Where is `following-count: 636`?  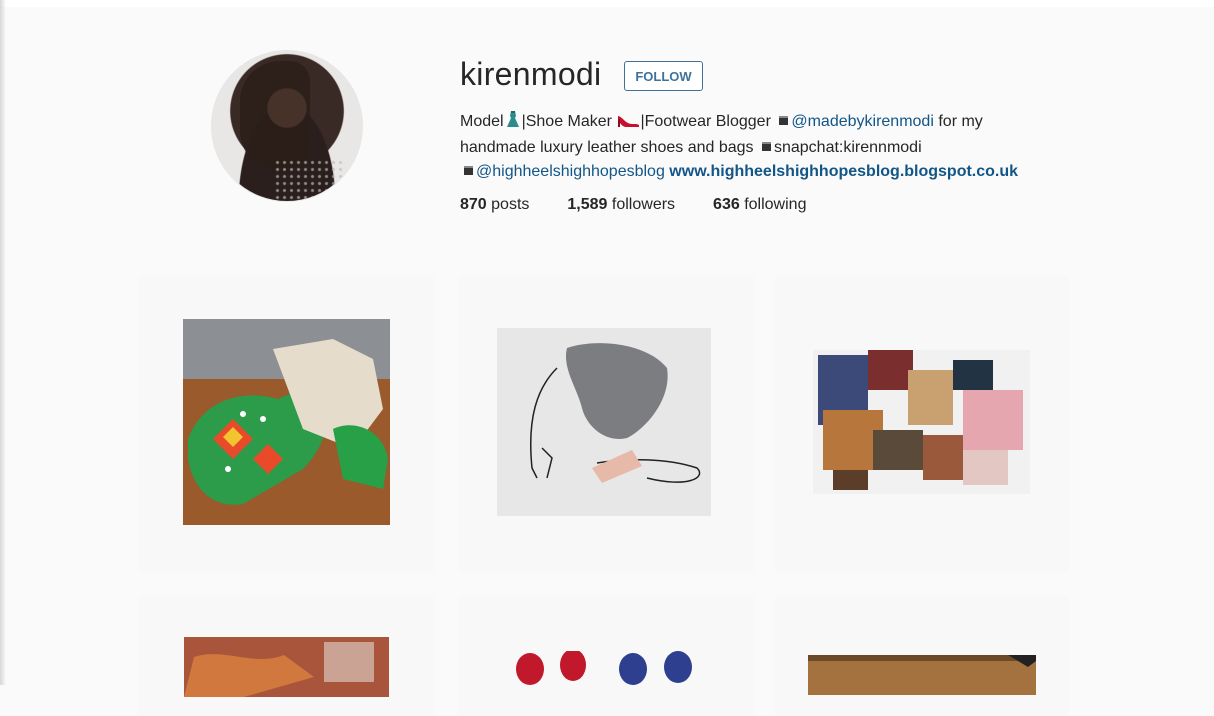 following-count: 636 is located at coordinates (726, 204).